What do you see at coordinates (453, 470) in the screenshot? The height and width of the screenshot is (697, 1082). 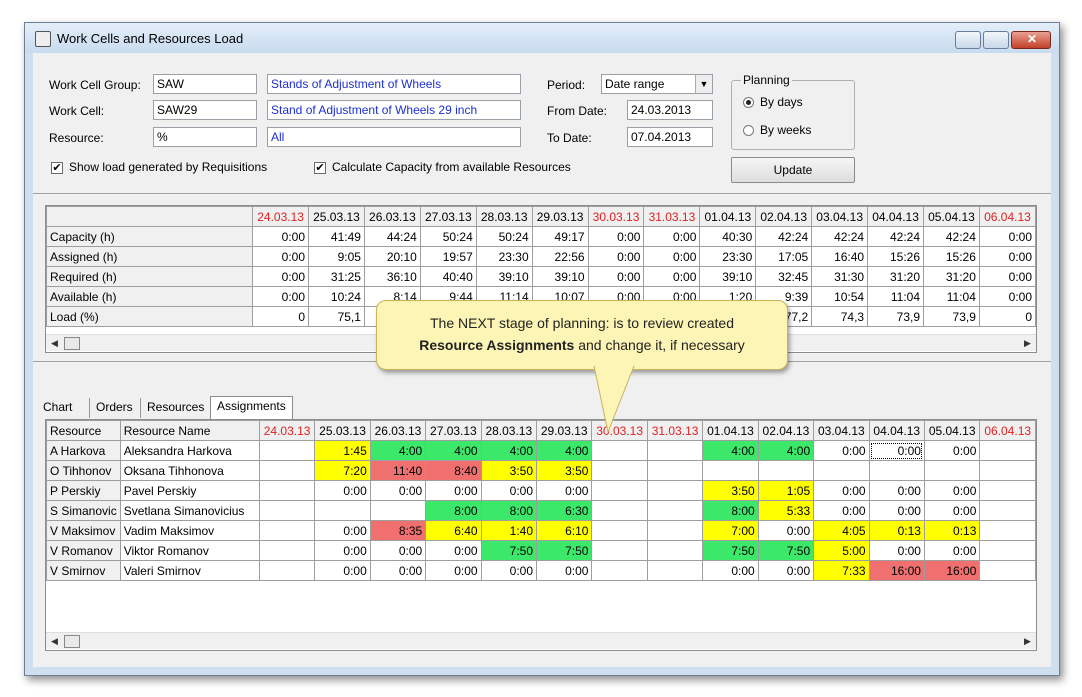 I see `assignment-cell: 8:40` at bounding box center [453, 470].